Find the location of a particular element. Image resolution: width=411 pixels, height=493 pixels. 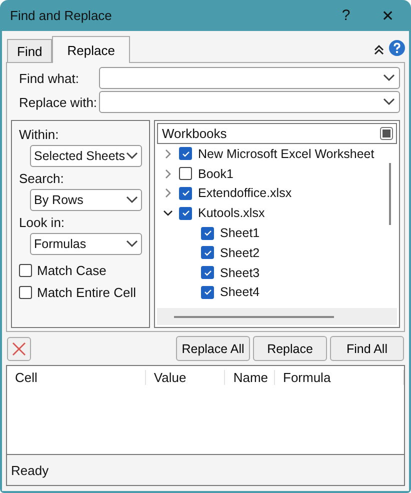

action-button: Replace is located at coordinates (290, 348).